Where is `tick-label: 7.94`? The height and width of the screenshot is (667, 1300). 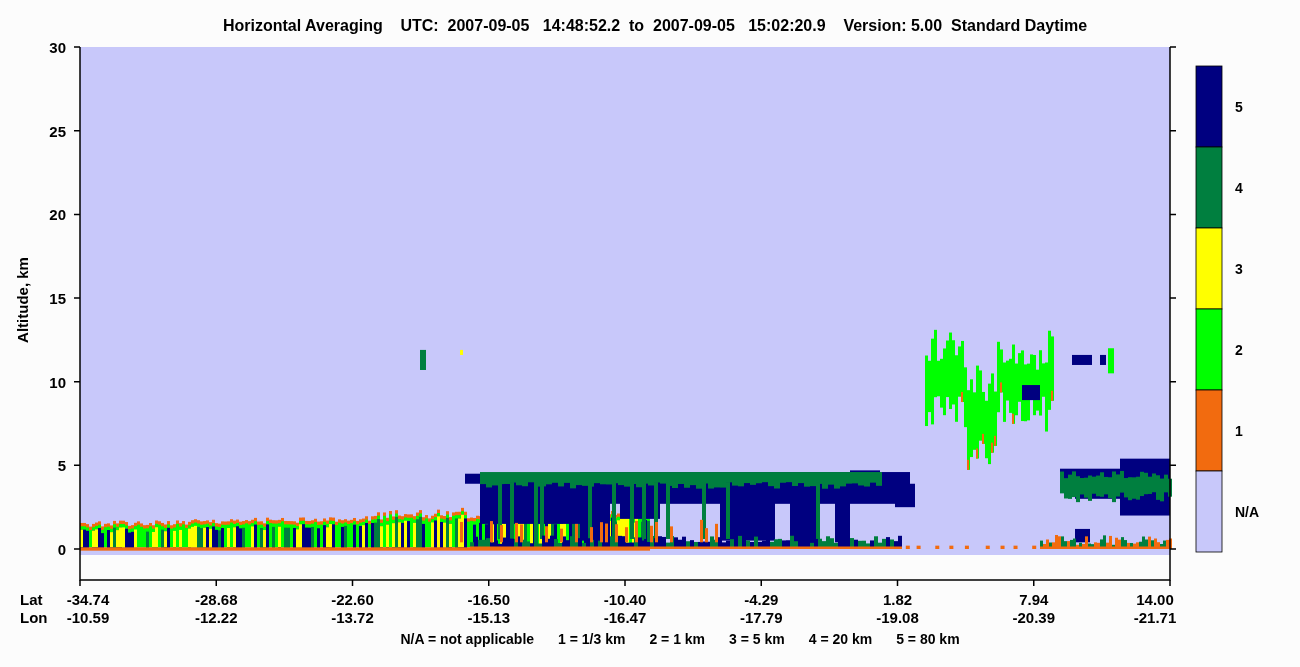
tick-label: 7.94 is located at coordinates (1034, 599).